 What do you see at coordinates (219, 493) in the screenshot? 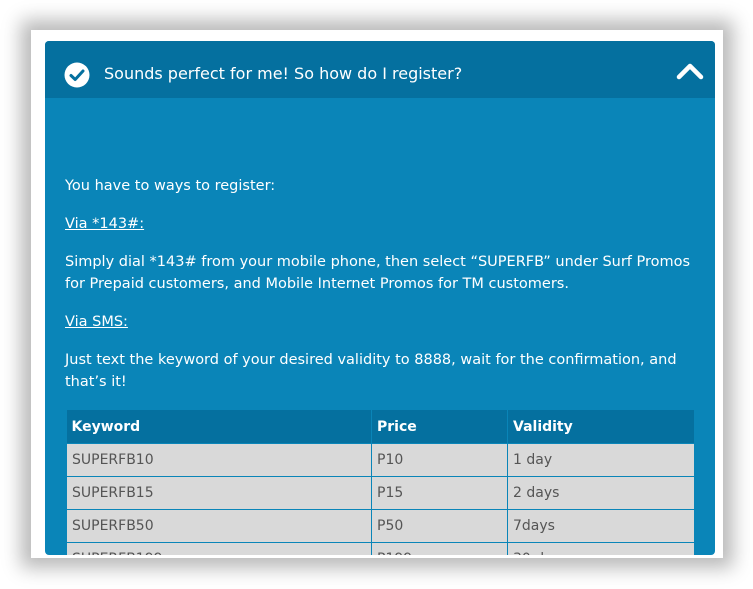
I see `keyword-cell: SUPERFB15` at bounding box center [219, 493].